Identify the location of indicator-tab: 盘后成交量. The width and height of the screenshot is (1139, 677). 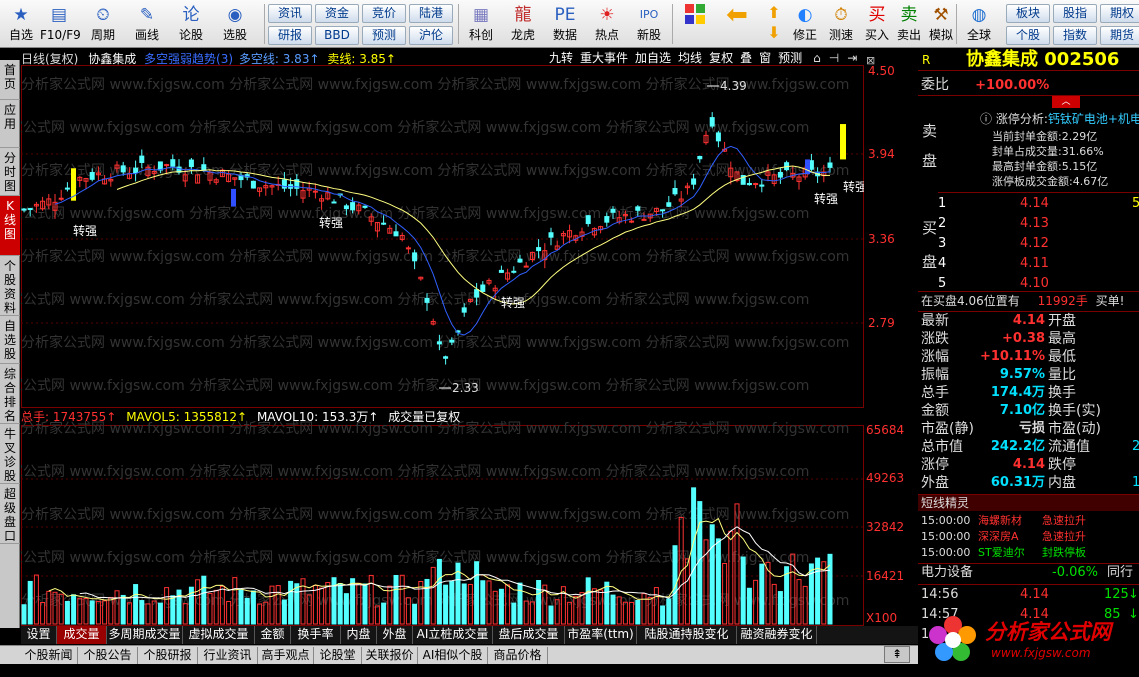
(529, 635).